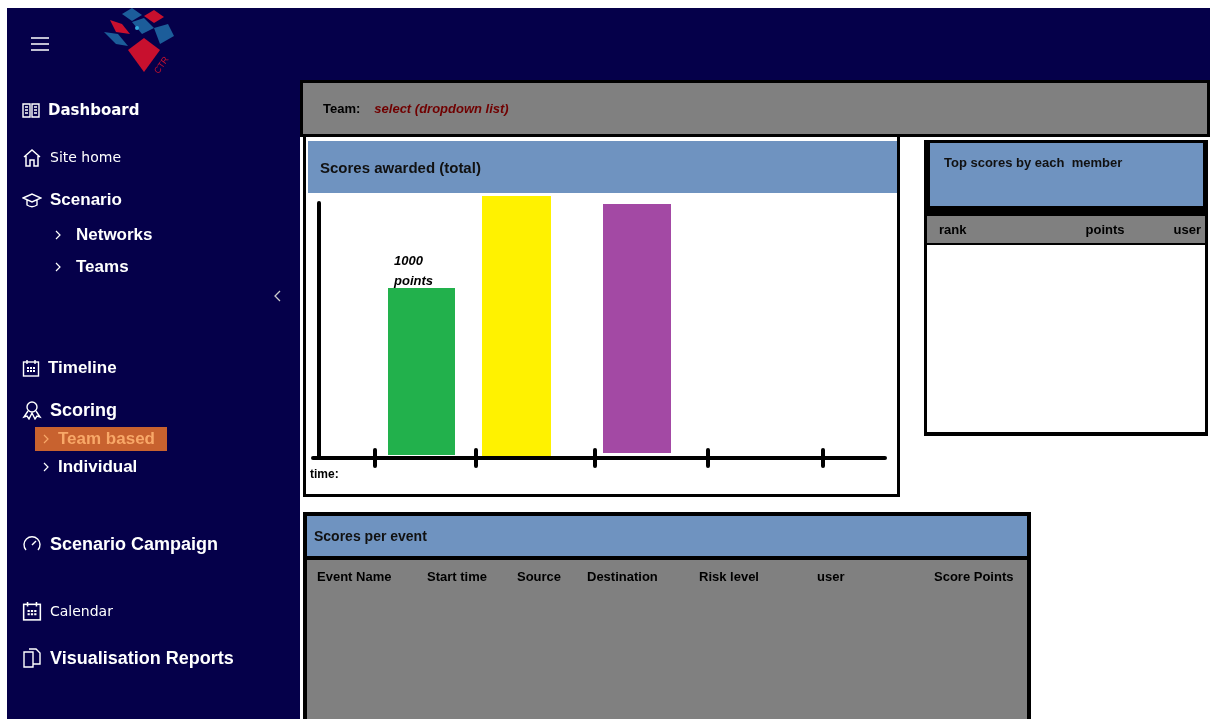 This screenshot has height=719, width=1210. What do you see at coordinates (153, 658) in the screenshot?
I see `sidebar-item: Visualisation Reports` at bounding box center [153, 658].